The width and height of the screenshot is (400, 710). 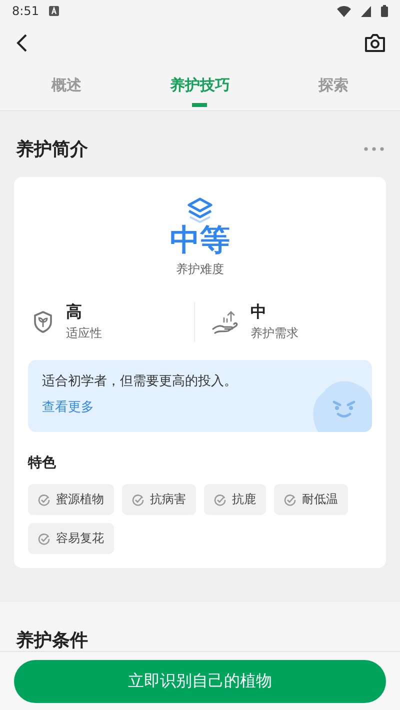 What do you see at coordinates (200, 269) in the screenshot?
I see `difficulty-label: 养护难度` at bounding box center [200, 269].